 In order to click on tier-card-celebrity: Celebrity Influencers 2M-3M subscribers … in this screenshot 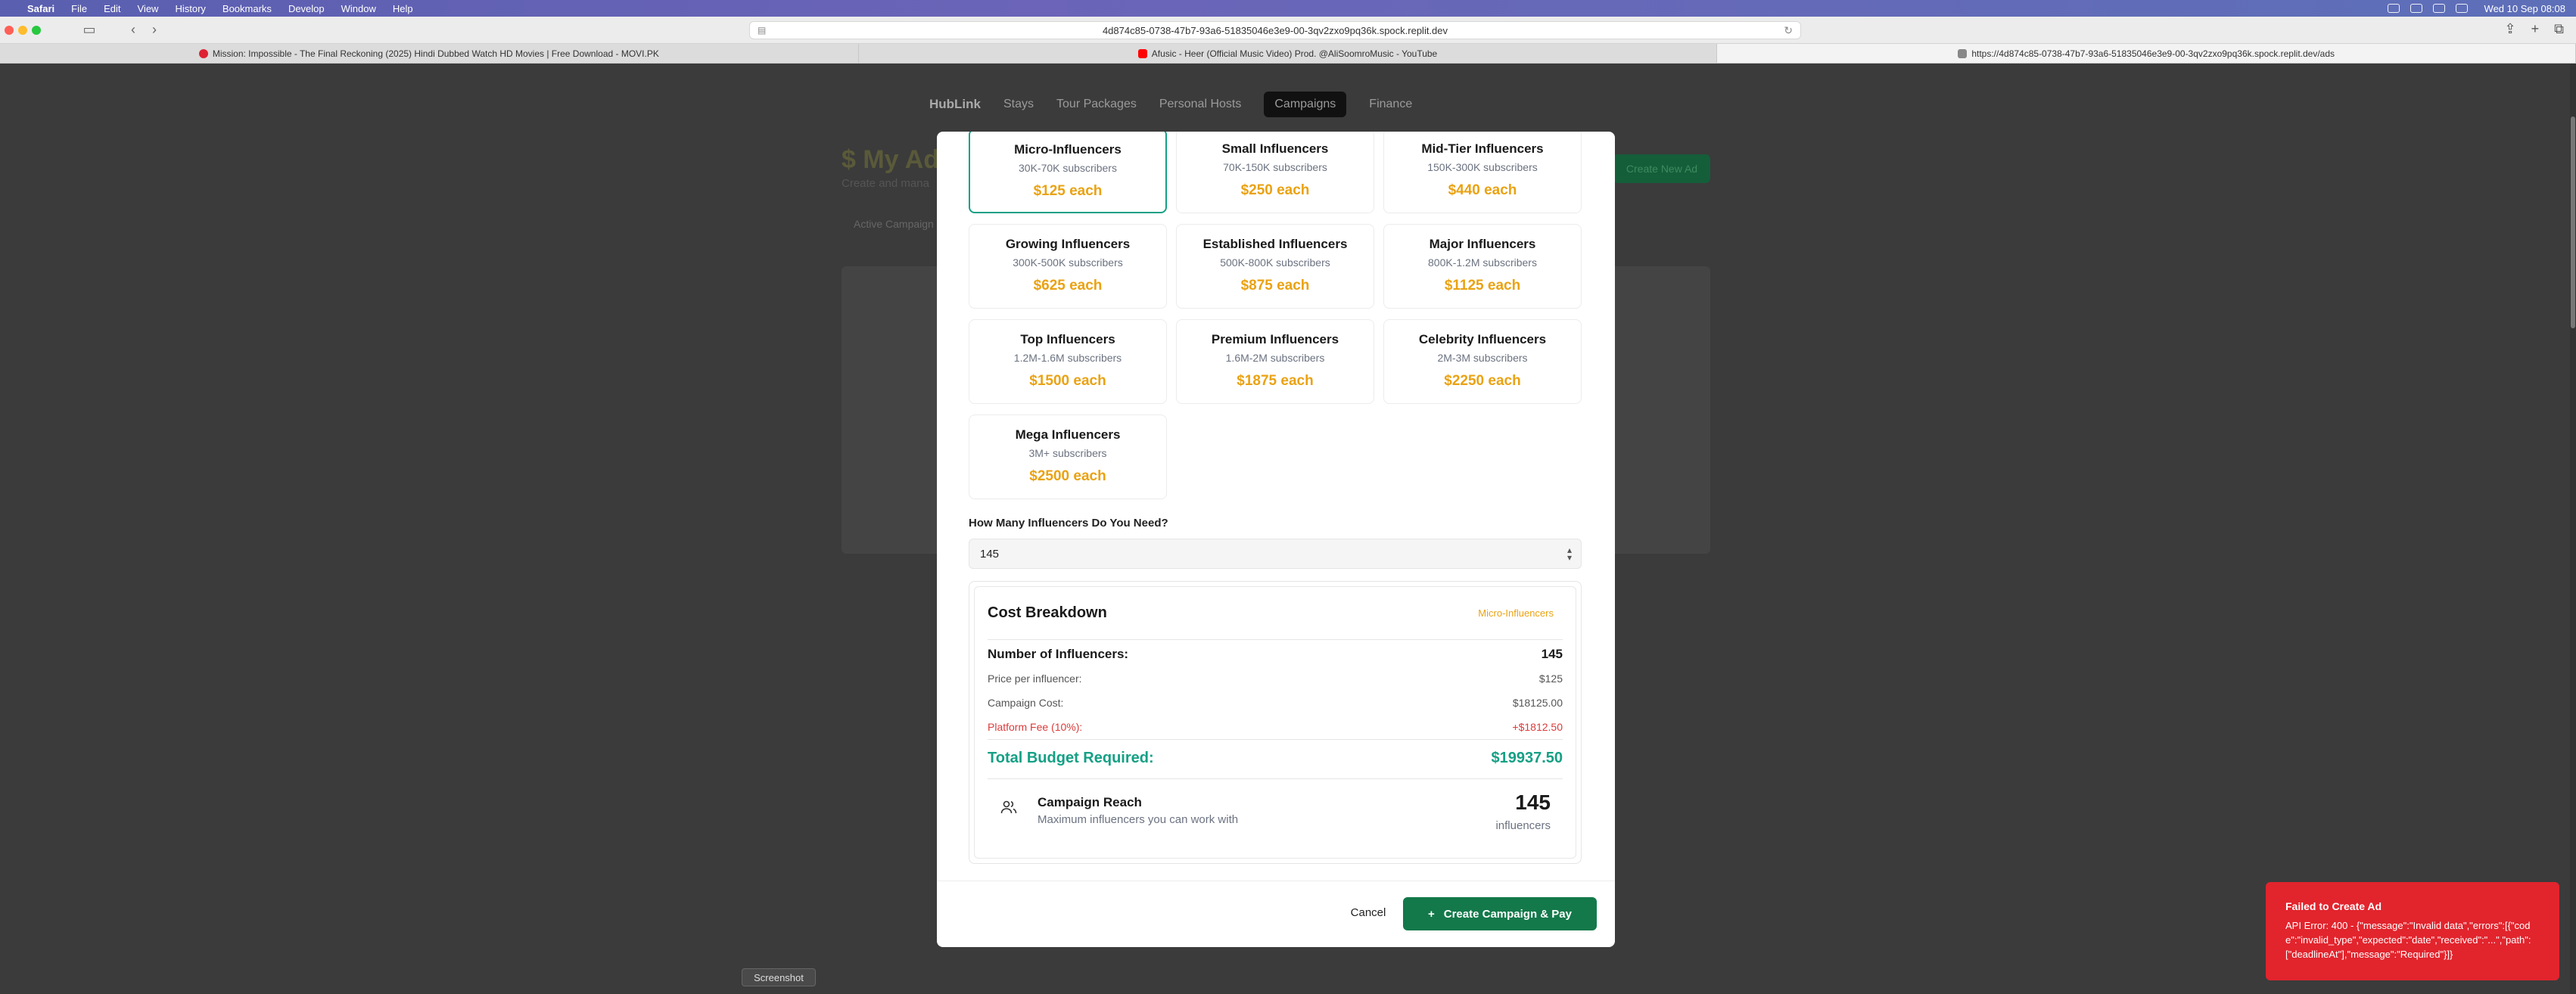, I will do `click(1482, 362)`.